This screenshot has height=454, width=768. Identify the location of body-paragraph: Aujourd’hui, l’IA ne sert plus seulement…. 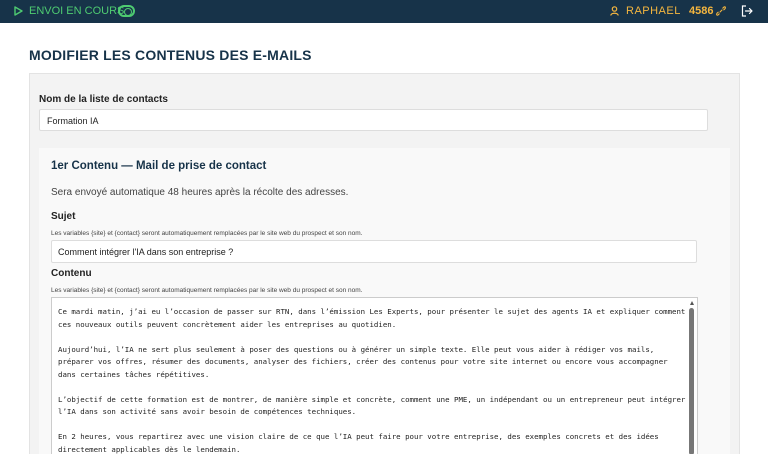
(365, 361).